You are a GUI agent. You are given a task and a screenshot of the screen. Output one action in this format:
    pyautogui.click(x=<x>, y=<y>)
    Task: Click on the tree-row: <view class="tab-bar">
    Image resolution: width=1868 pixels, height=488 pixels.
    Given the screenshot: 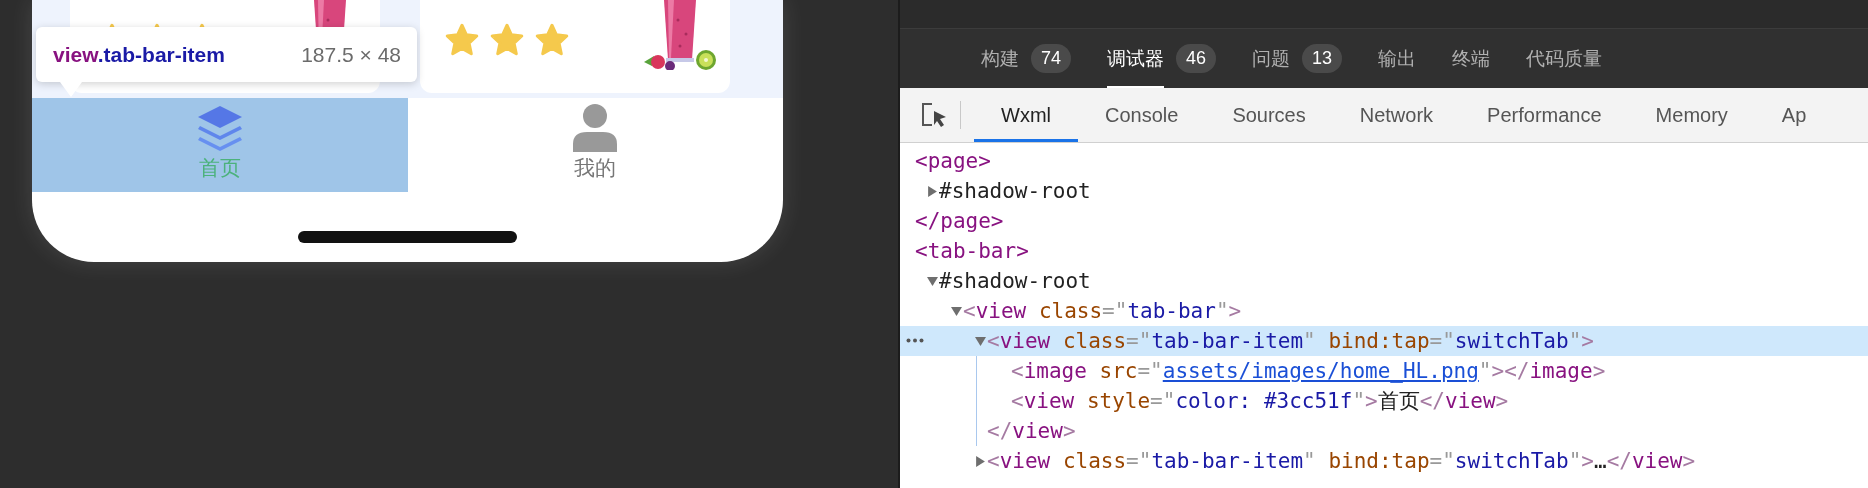 What is the action you would take?
    pyautogui.click(x=1384, y=311)
    